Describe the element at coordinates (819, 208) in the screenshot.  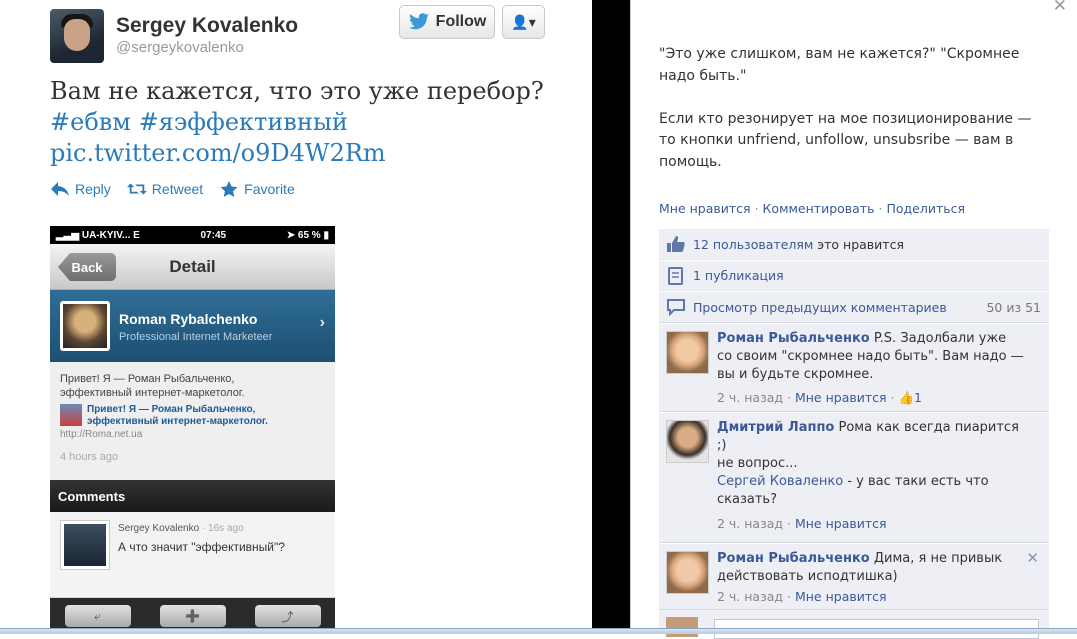
I see `fb-comment-link: Комментировать` at that location.